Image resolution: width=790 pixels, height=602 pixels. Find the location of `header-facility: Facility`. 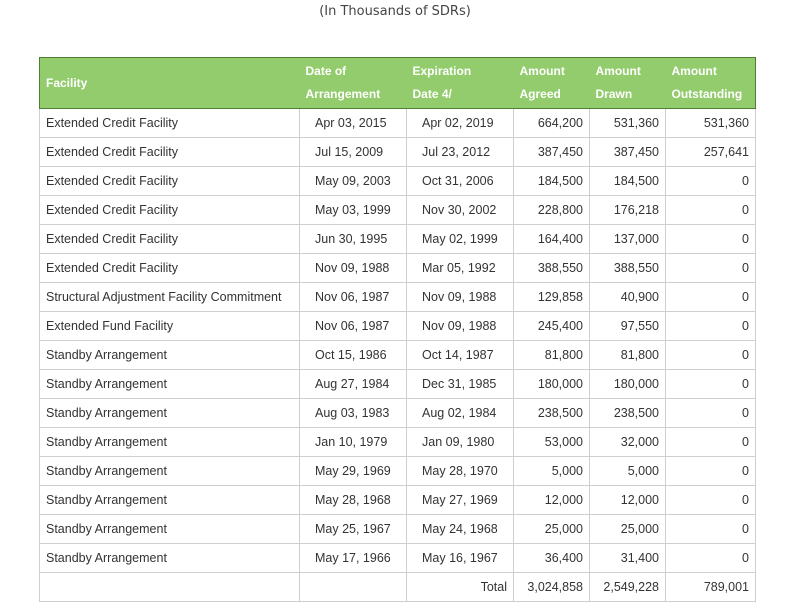

header-facility: Facility is located at coordinates (169, 83).